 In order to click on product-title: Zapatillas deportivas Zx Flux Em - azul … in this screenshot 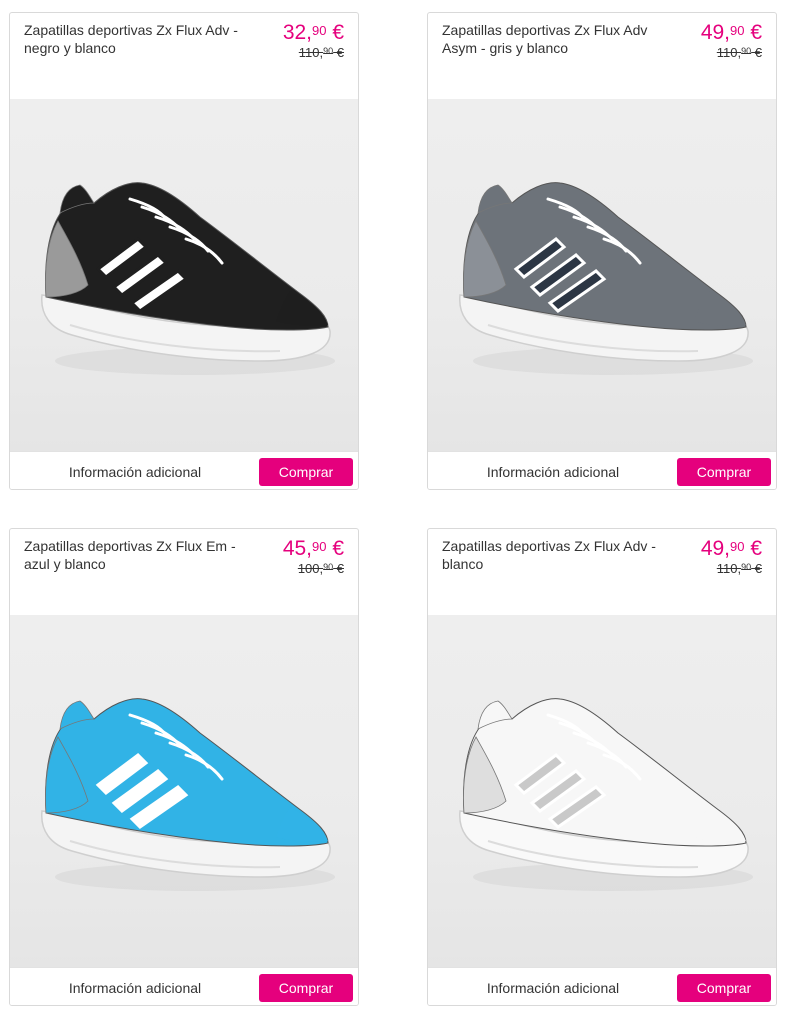, I will do `click(134, 555)`.